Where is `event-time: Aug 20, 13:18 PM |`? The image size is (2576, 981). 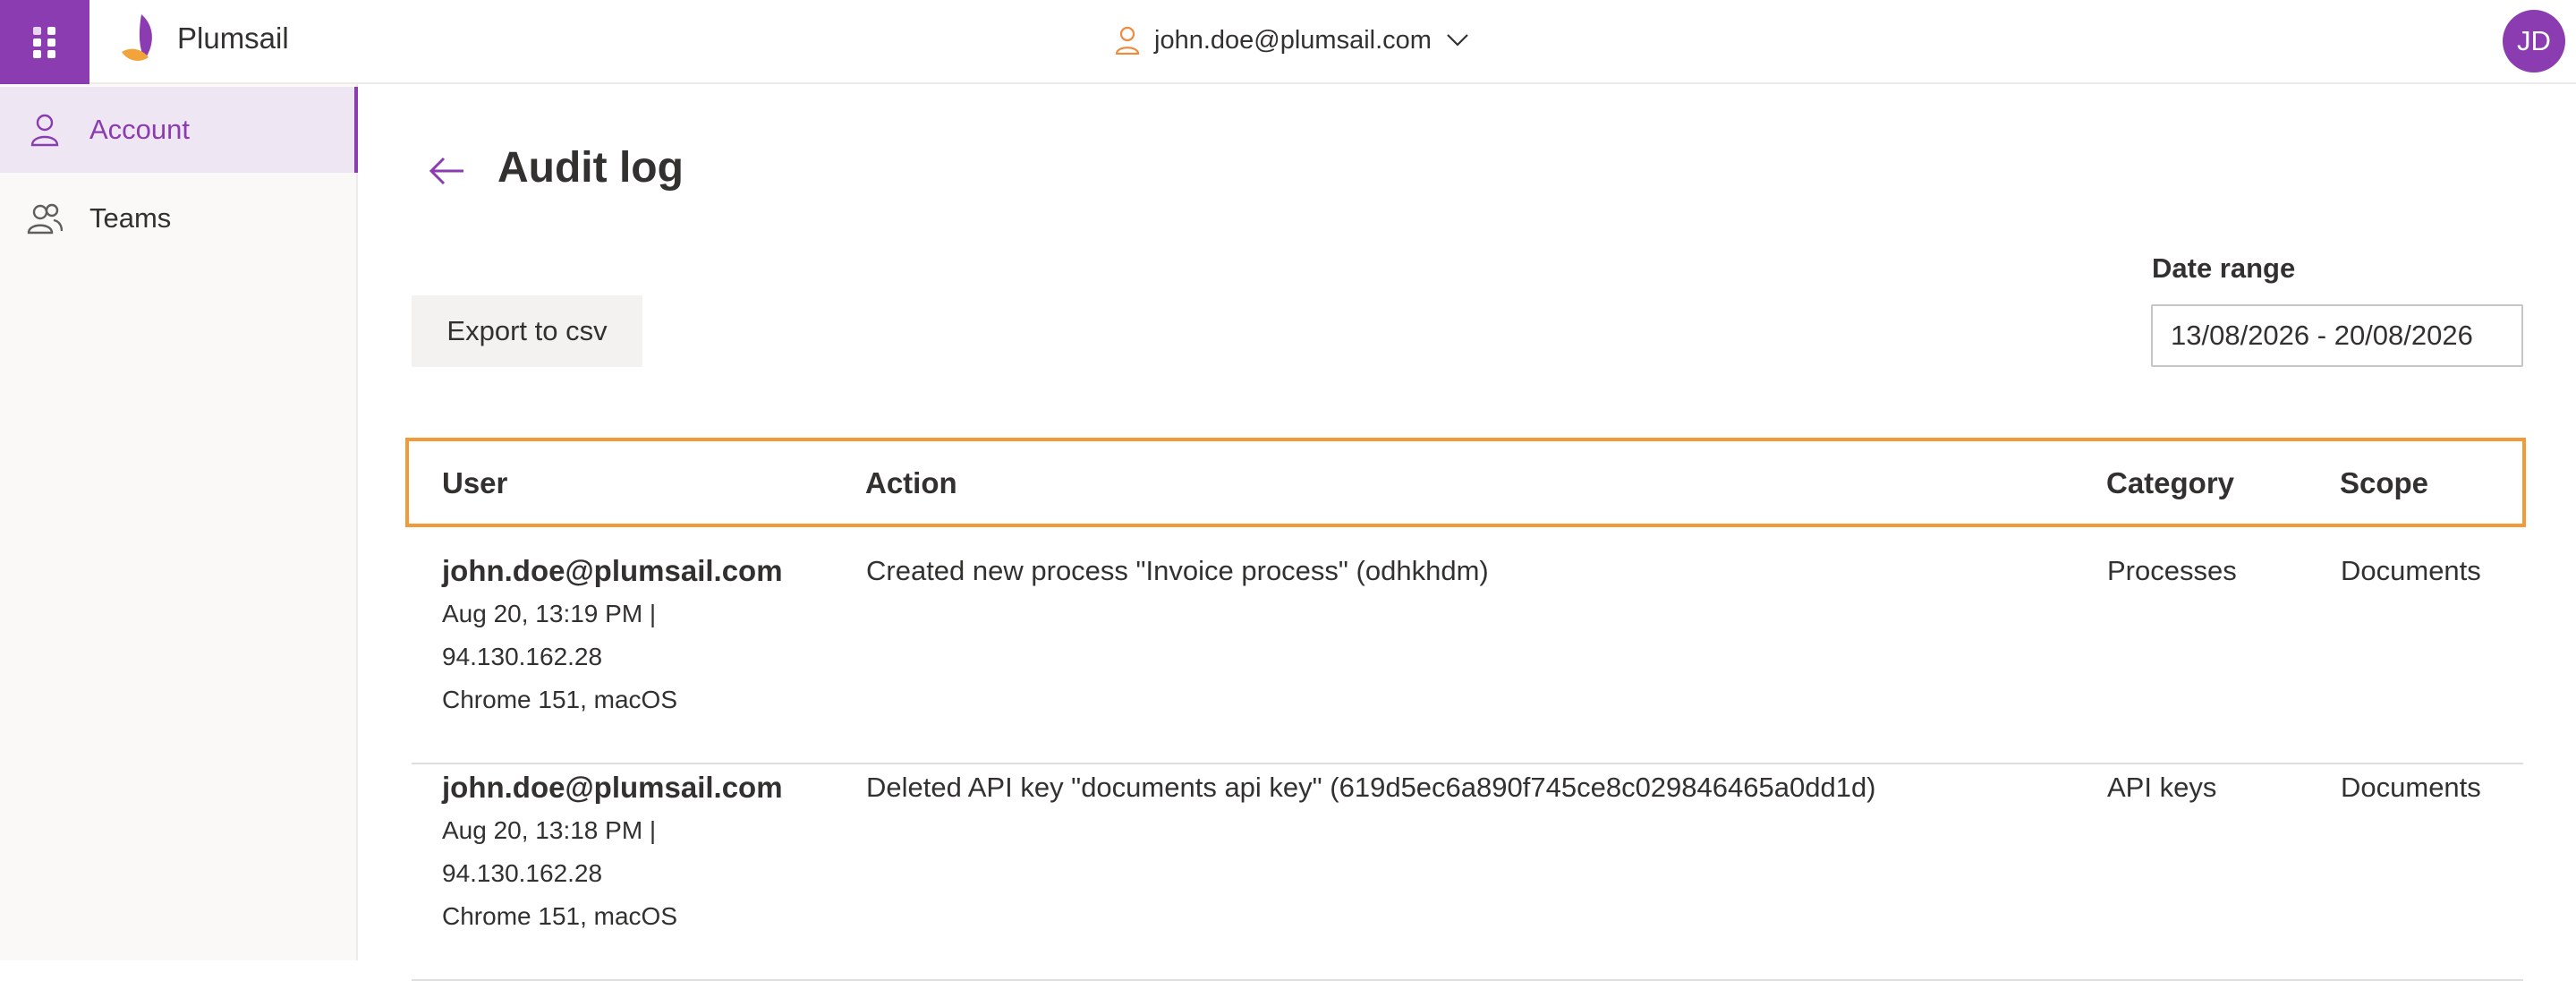 event-time: Aug 20, 13:18 PM | is located at coordinates (549, 830).